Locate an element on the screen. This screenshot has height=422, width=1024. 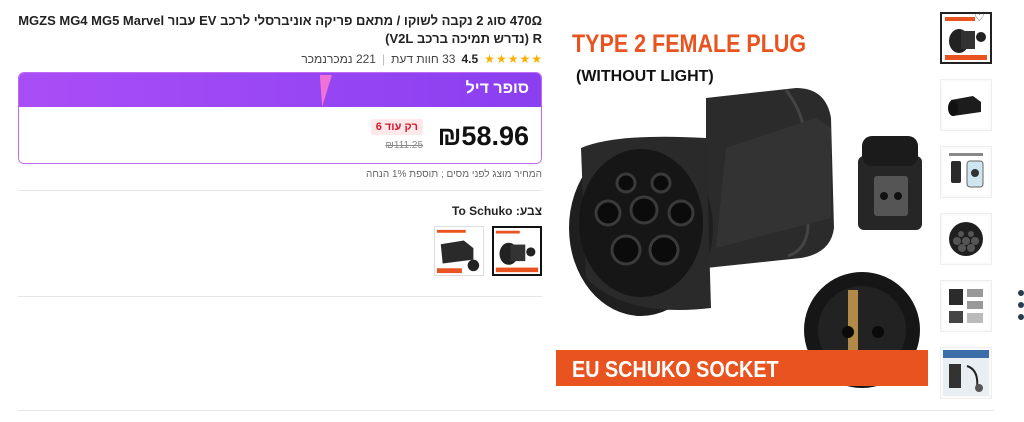
super-deal-box: סופר דיל ₪58.96 רק עוד 6 ₪111.25 is located at coordinates (280, 118).